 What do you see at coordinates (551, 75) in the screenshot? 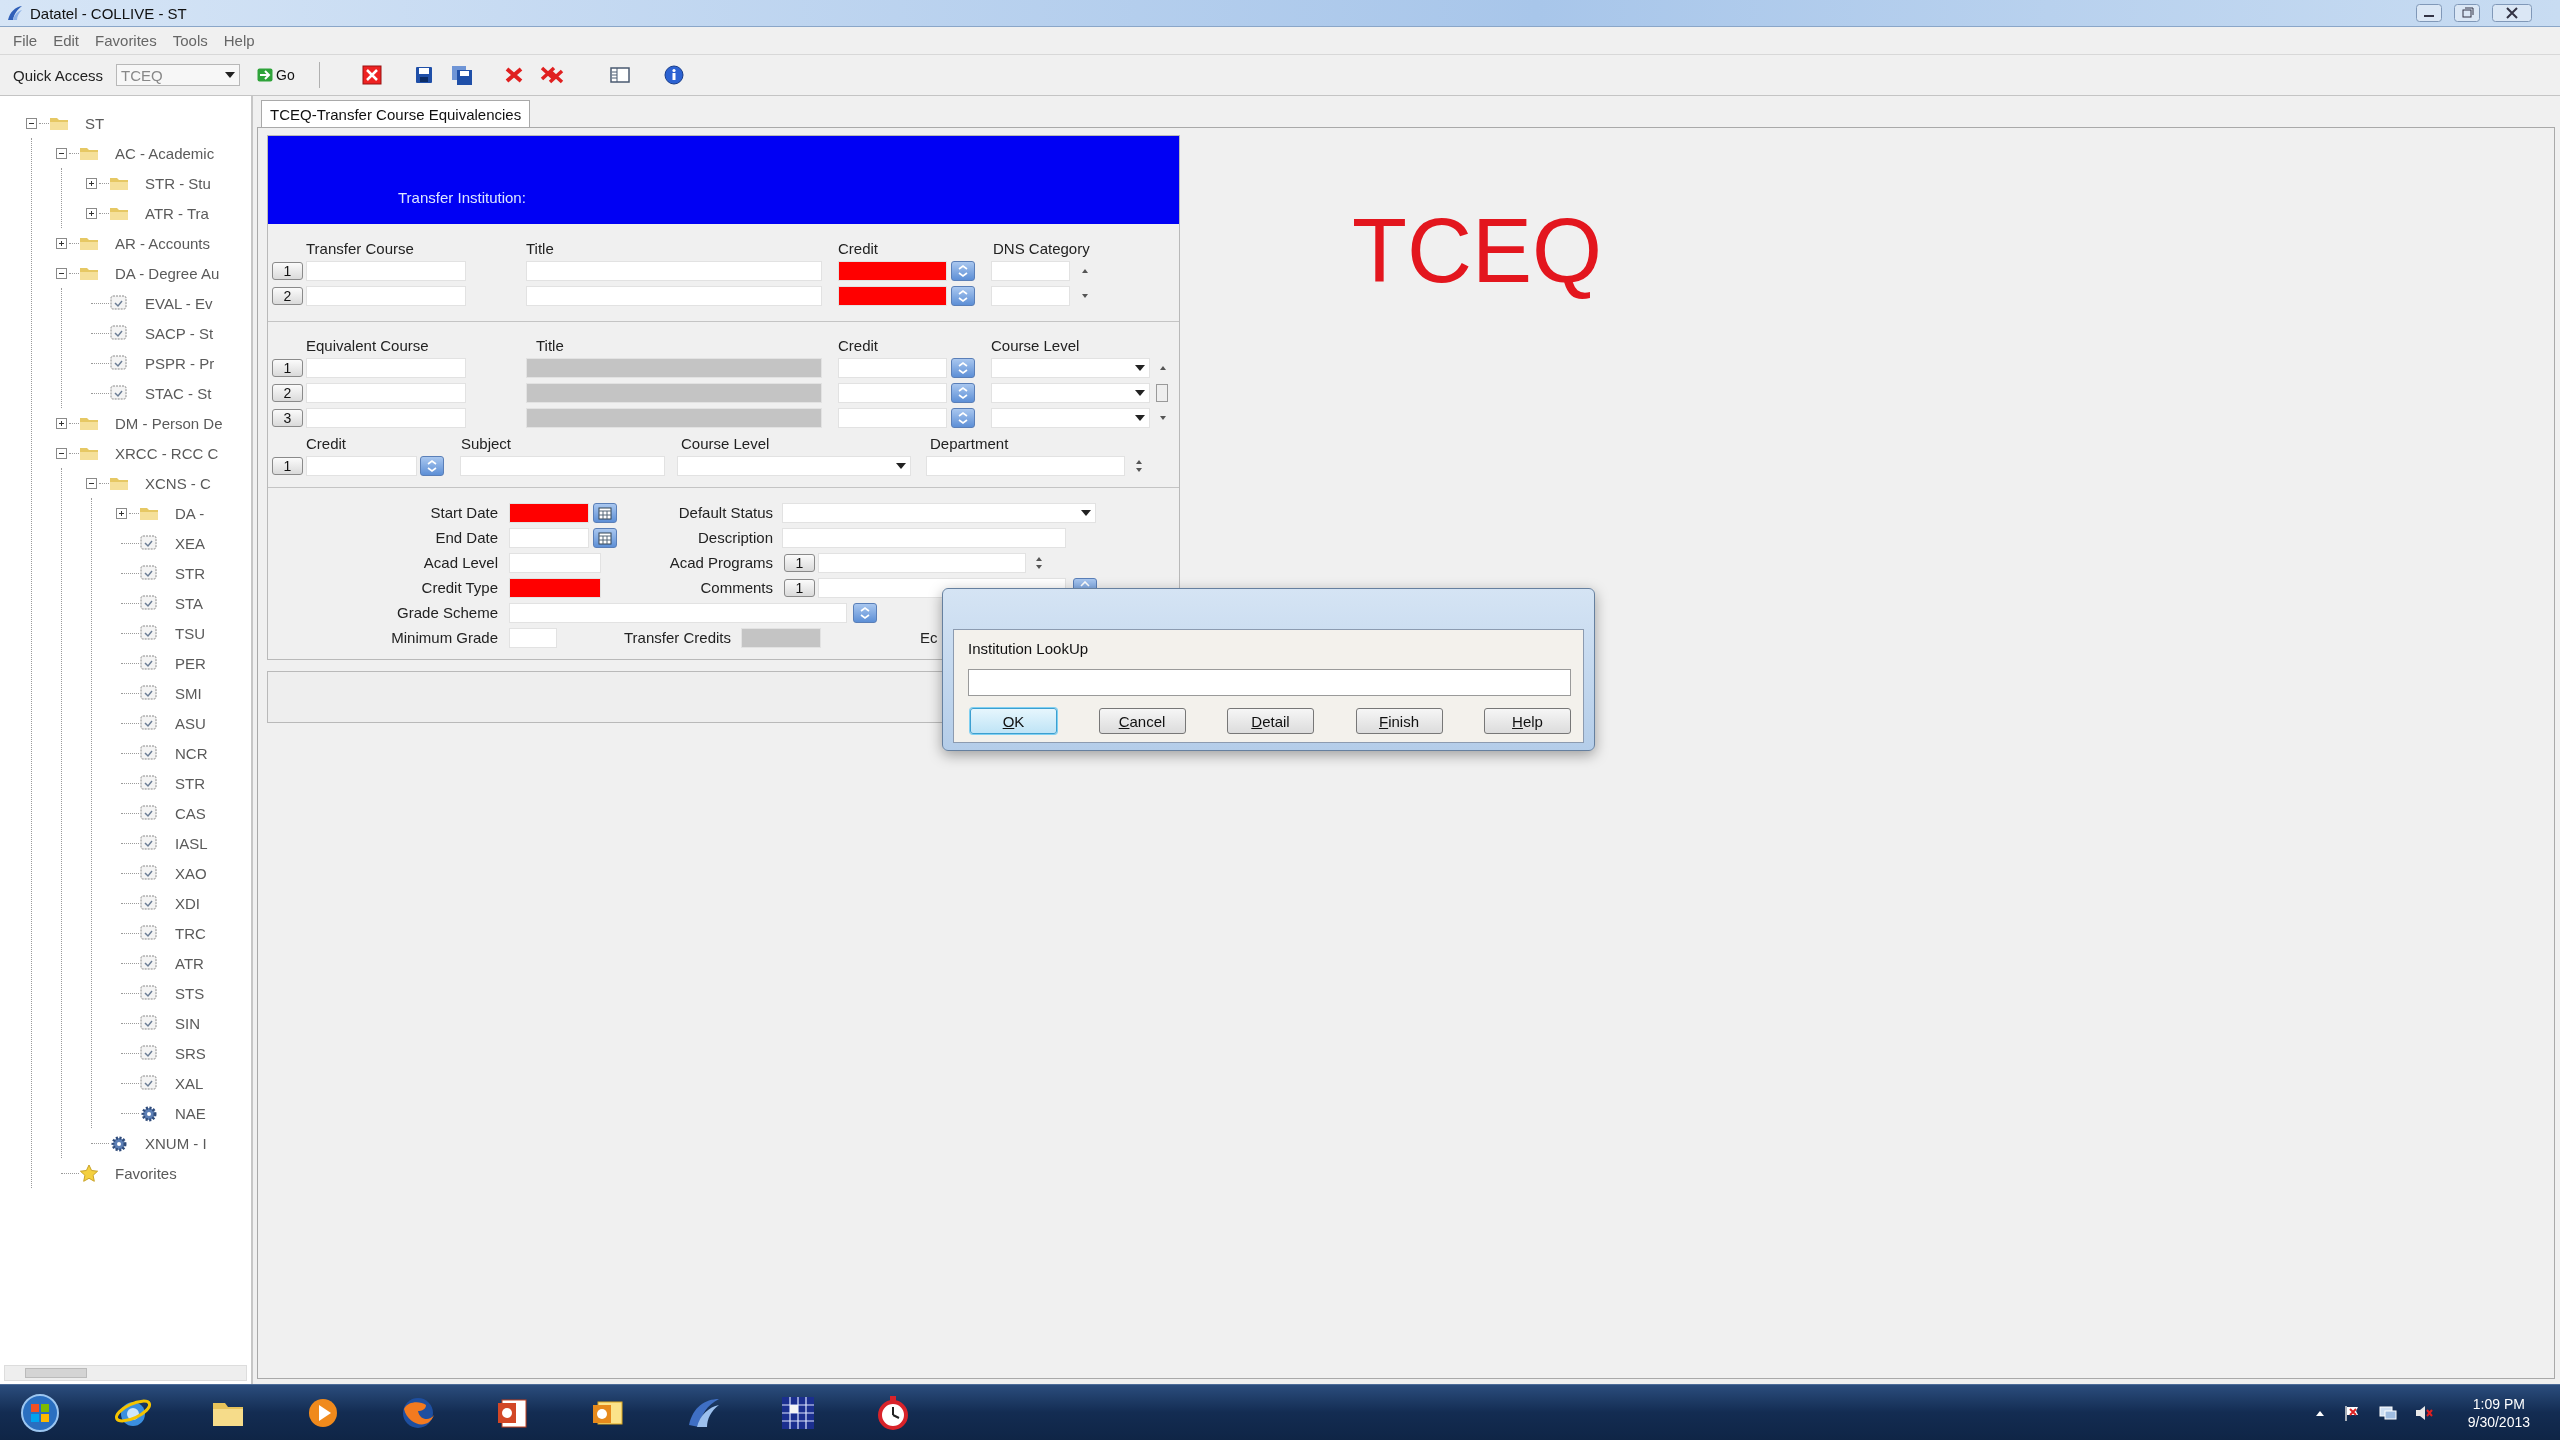
I see `double-x-icon` at bounding box center [551, 75].